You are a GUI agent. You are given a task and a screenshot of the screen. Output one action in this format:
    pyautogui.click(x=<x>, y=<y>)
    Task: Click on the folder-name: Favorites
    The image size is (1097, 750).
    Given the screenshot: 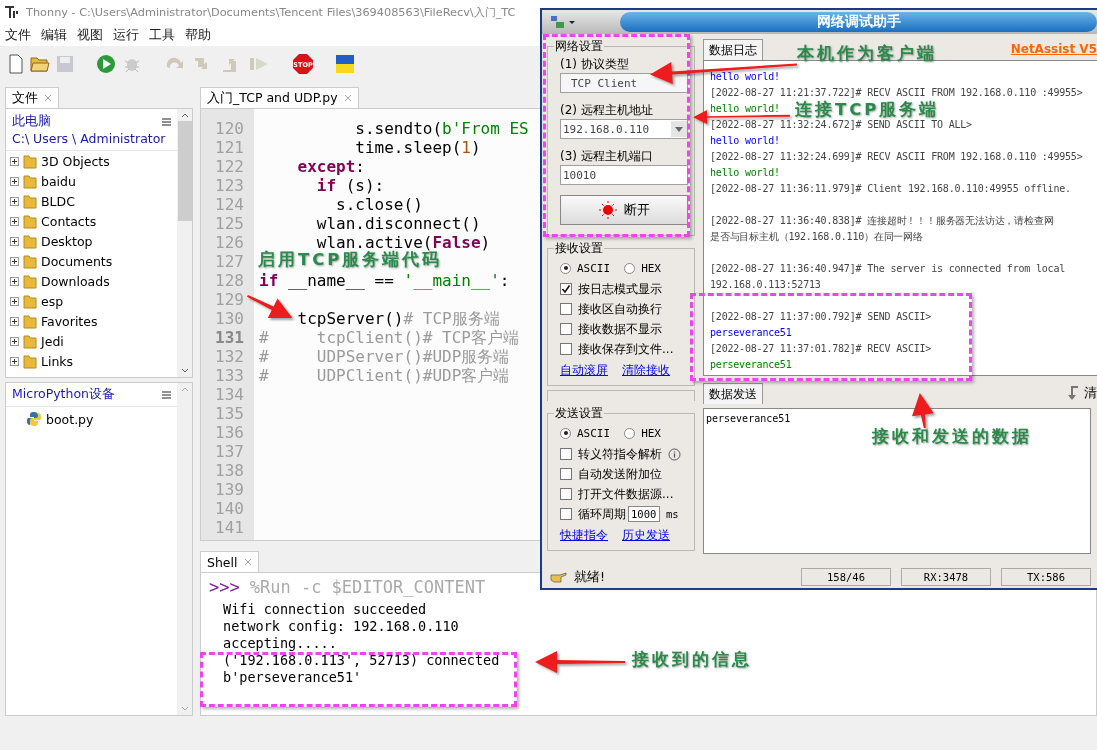 What is the action you would take?
    pyautogui.click(x=69, y=321)
    